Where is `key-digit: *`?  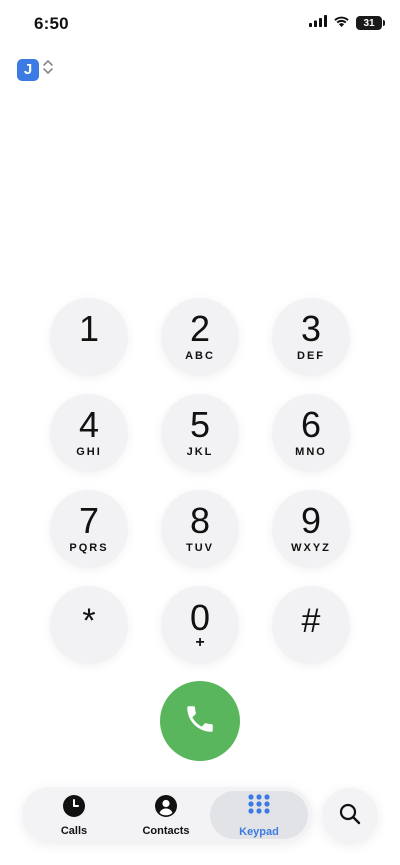
key-digit: * is located at coordinates (89, 620).